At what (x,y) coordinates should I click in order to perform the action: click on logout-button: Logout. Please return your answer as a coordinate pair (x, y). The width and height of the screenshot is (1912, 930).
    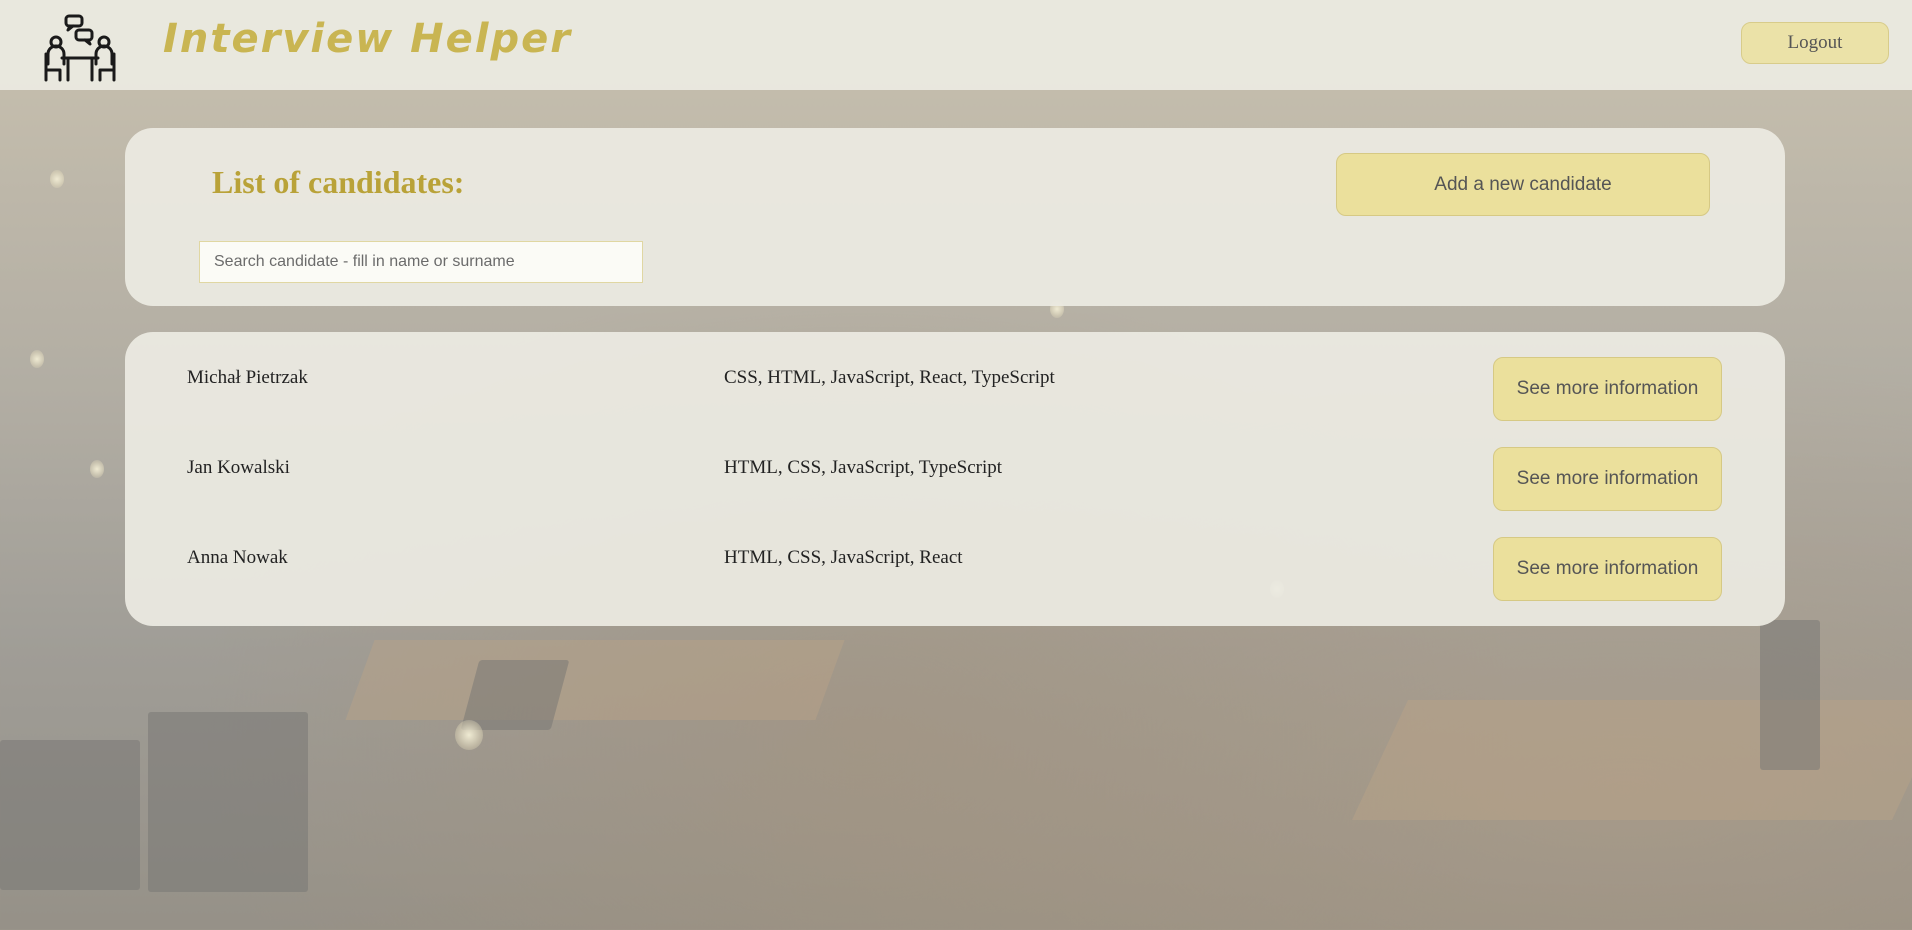
    Looking at the image, I should click on (1815, 43).